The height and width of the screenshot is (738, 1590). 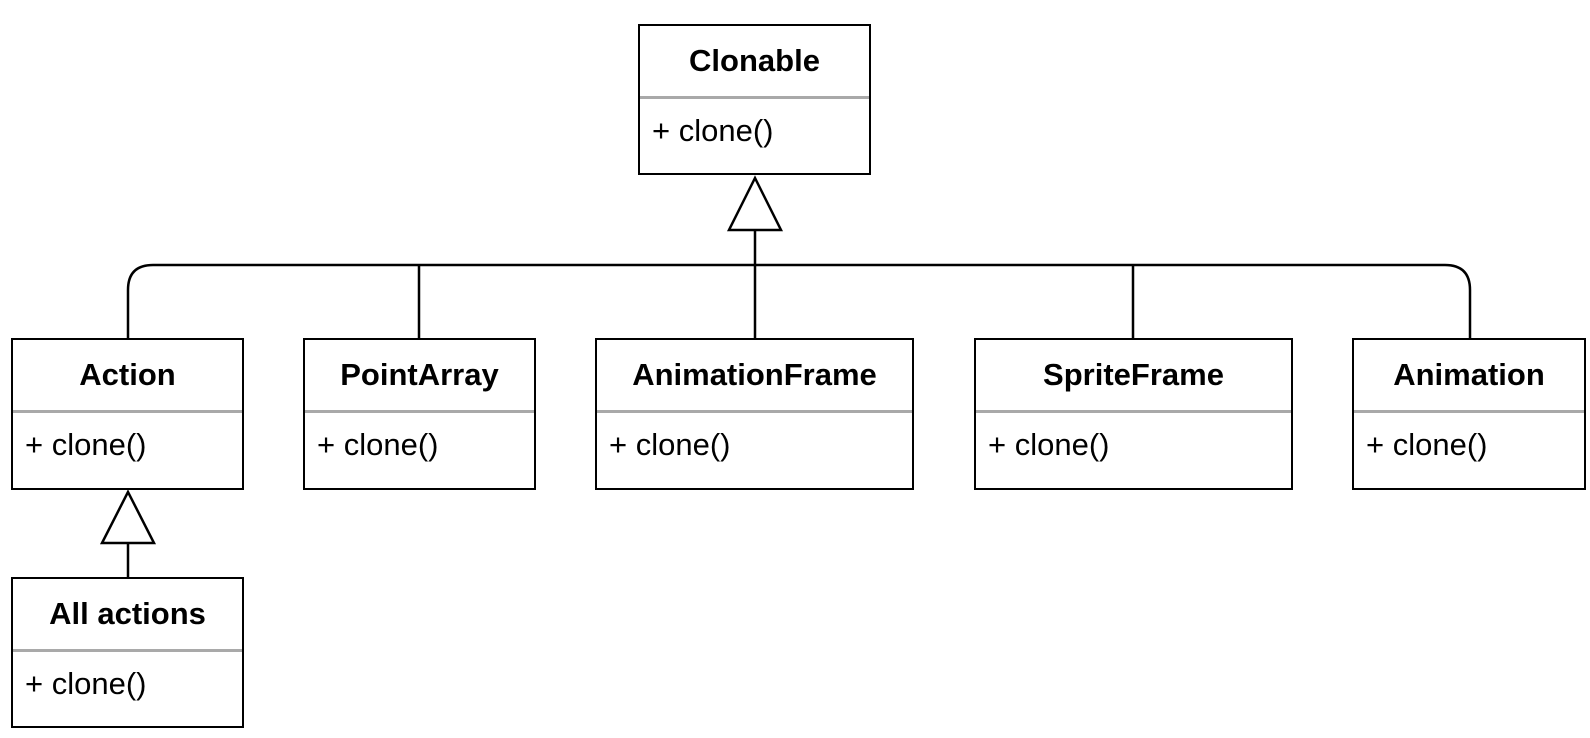 What do you see at coordinates (1469, 376) in the screenshot?
I see `class-name: Animation` at bounding box center [1469, 376].